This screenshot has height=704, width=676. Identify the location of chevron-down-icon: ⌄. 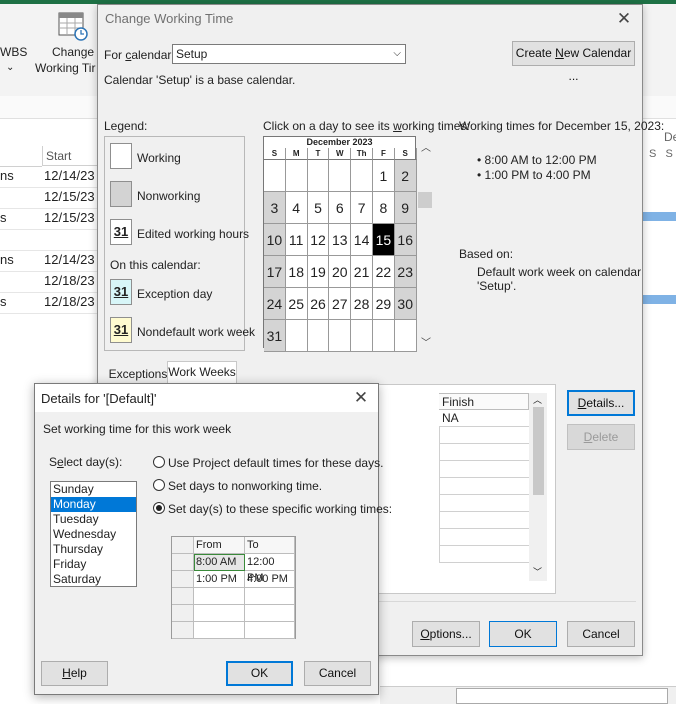
(10, 67).